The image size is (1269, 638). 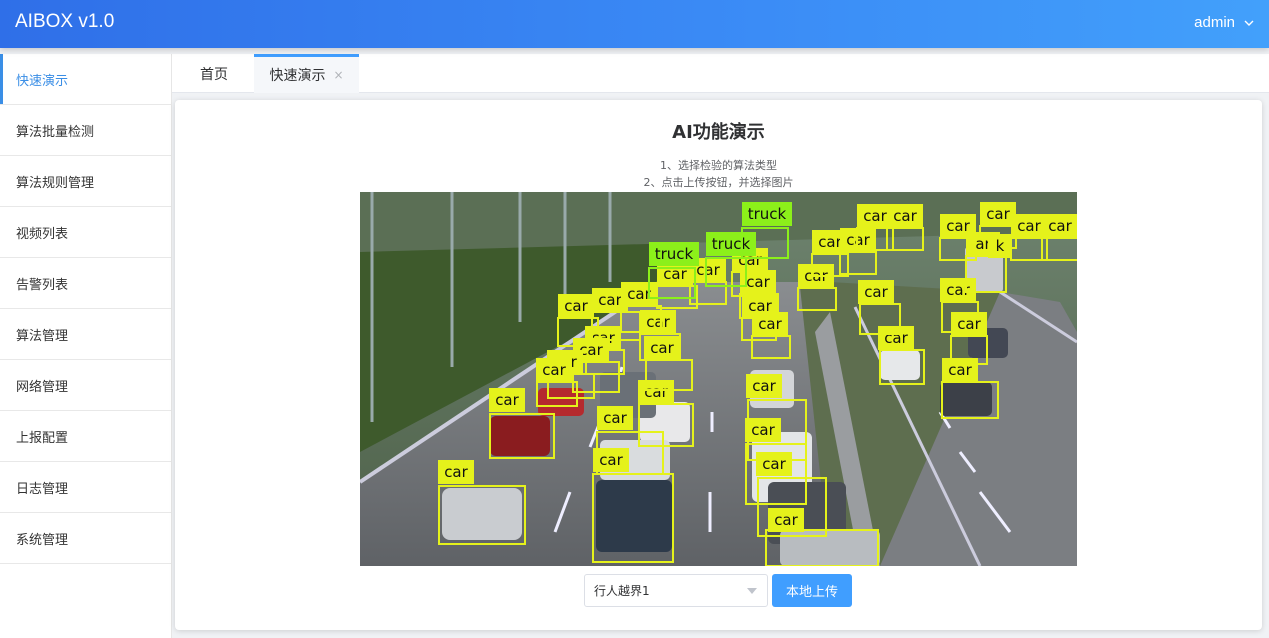 What do you see at coordinates (55, 183) in the screenshot?
I see `sidebar-item-label: 算法规则管理` at bounding box center [55, 183].